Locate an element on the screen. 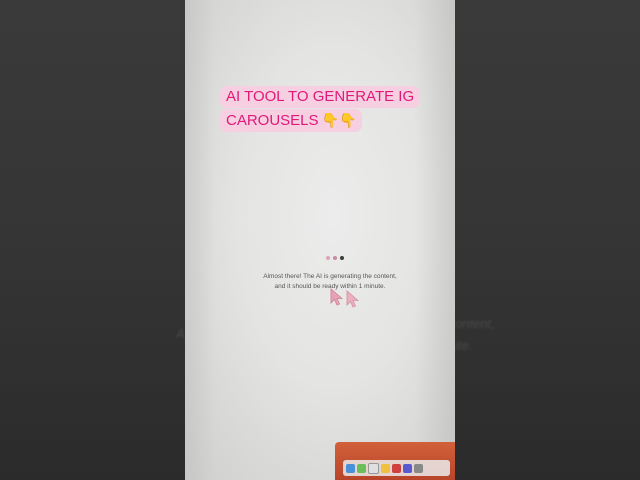  video-caption: AI TOOL TO GENERATE IG CAROUSELS 👇👇 is located at coordinates (320, 109).